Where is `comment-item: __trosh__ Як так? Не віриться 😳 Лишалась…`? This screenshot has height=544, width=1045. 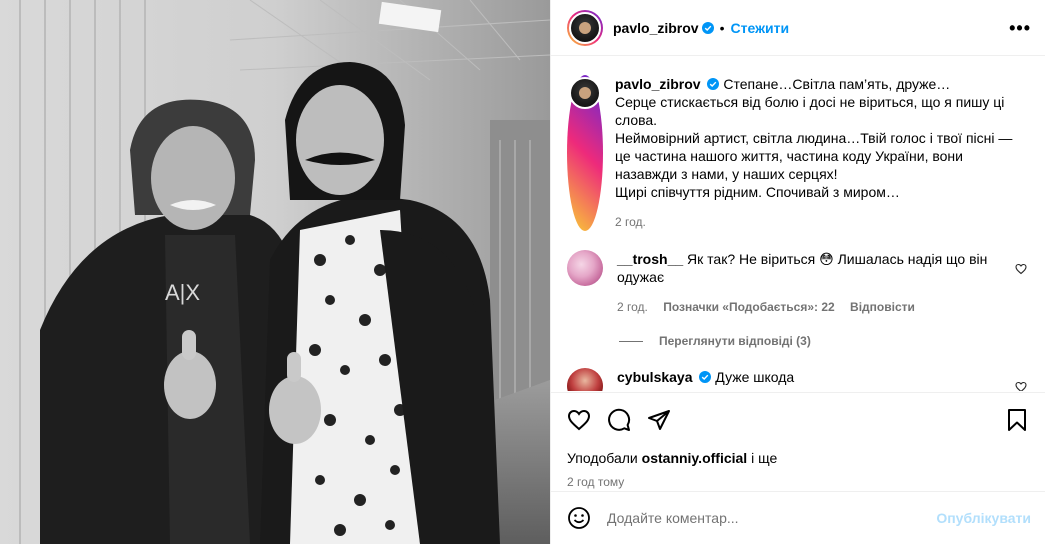
comment-item: __trosh__ Як так? Не віриться 😳 Лишалась… is located at coordinates (798, 283).